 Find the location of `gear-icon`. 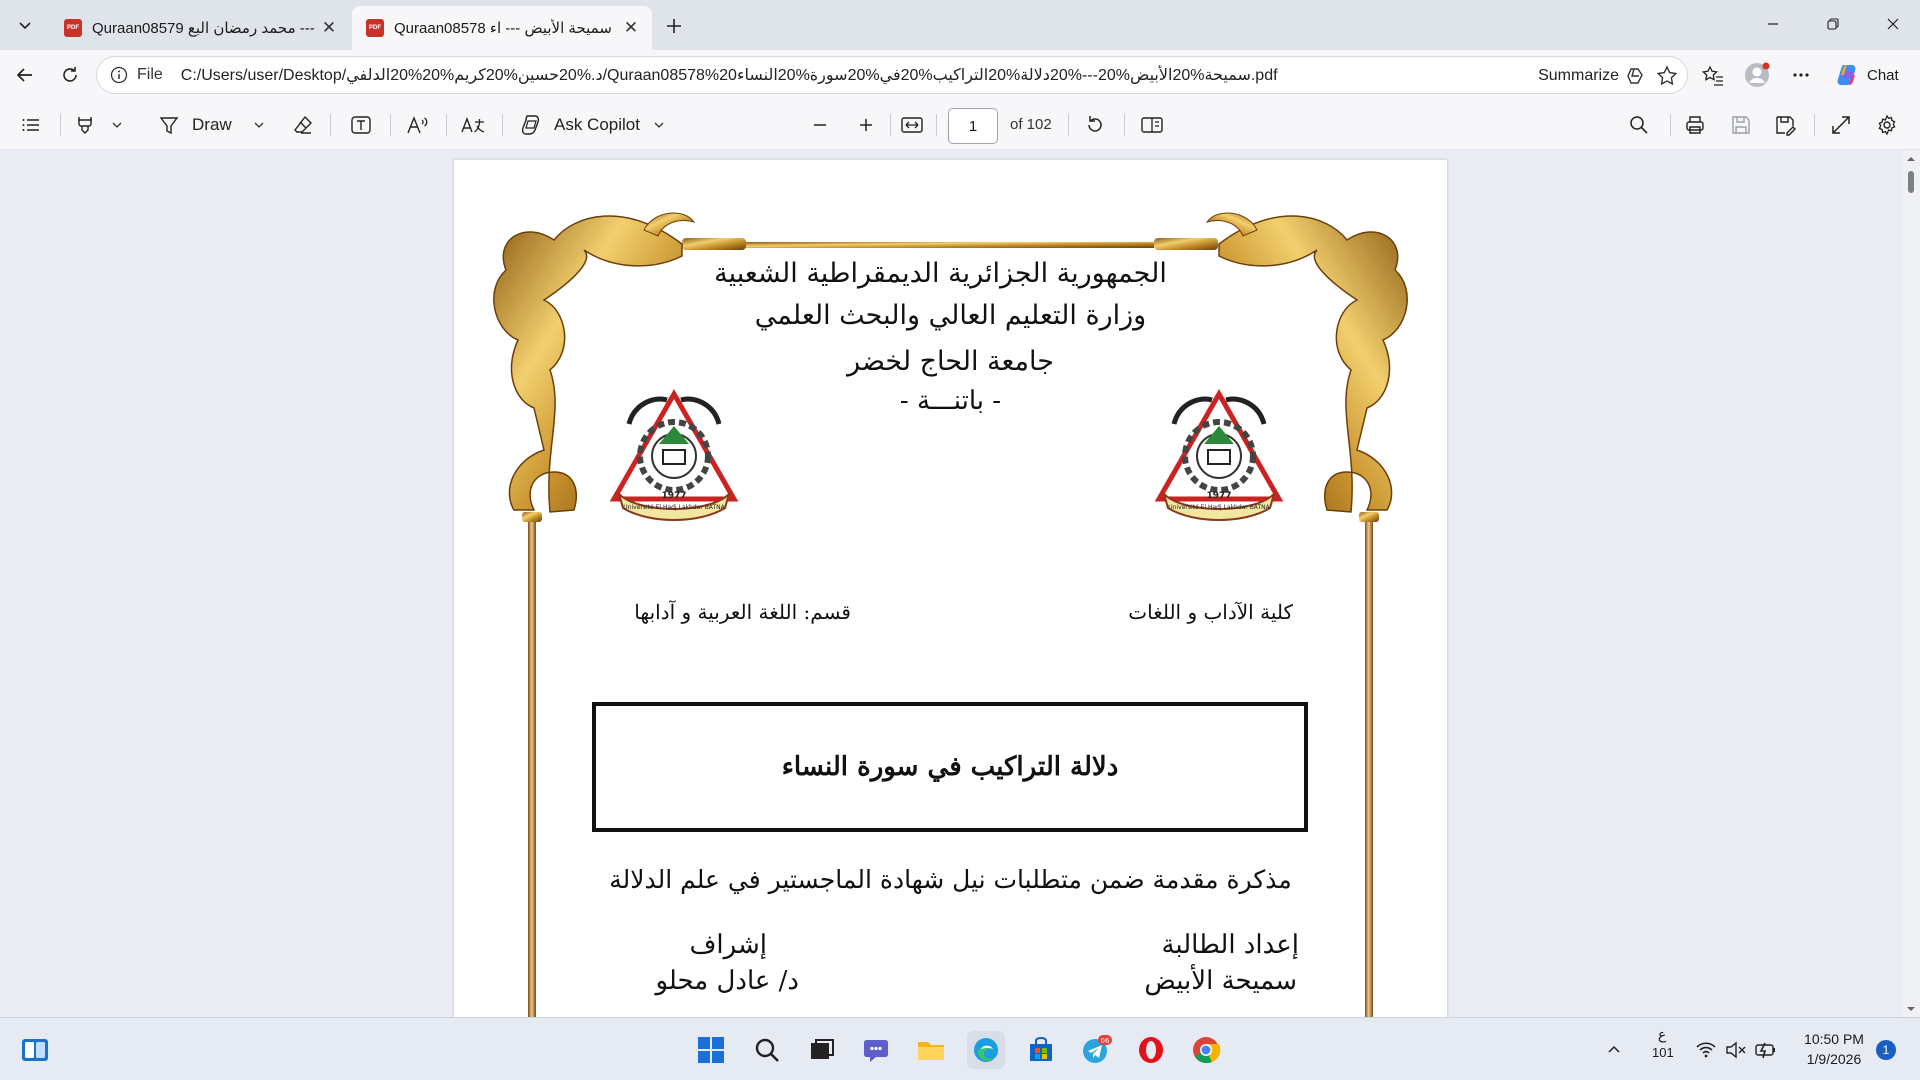

gear-icon is located at coordinates (1887, 125).